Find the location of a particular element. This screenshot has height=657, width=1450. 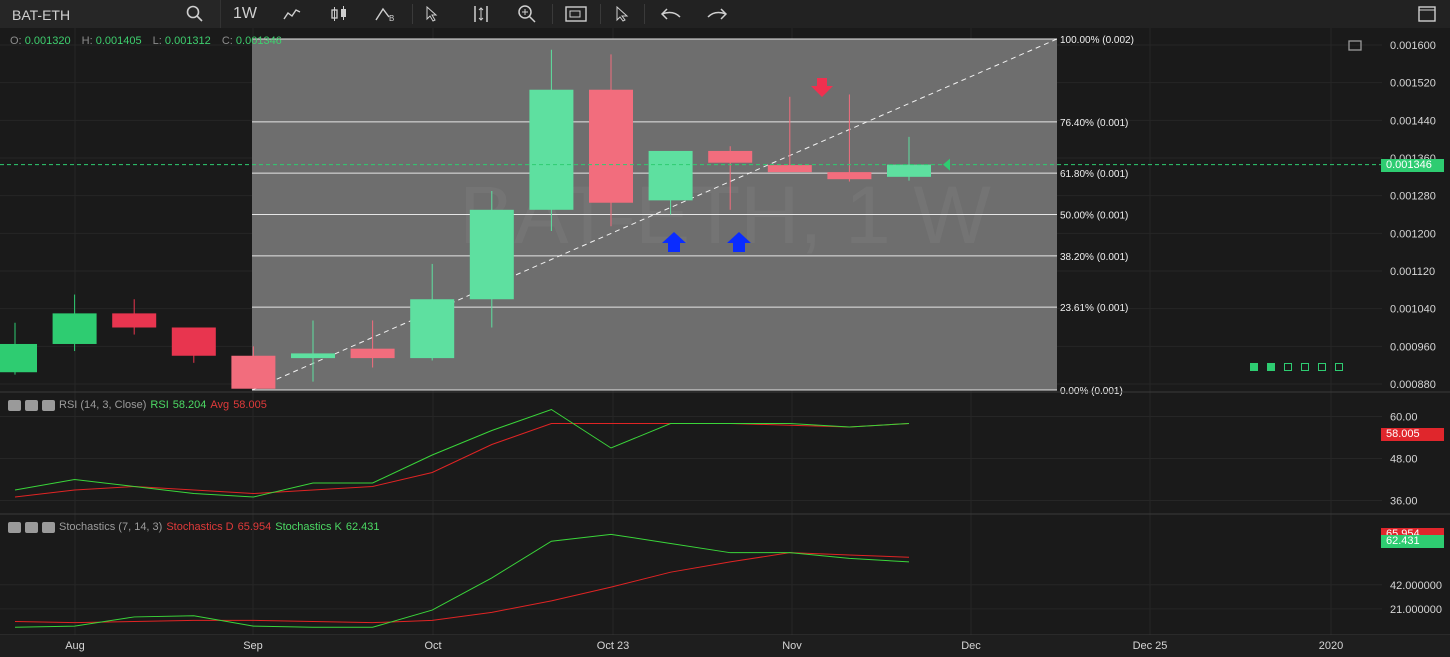

open-label: O: is located at coordinates (16, 41).